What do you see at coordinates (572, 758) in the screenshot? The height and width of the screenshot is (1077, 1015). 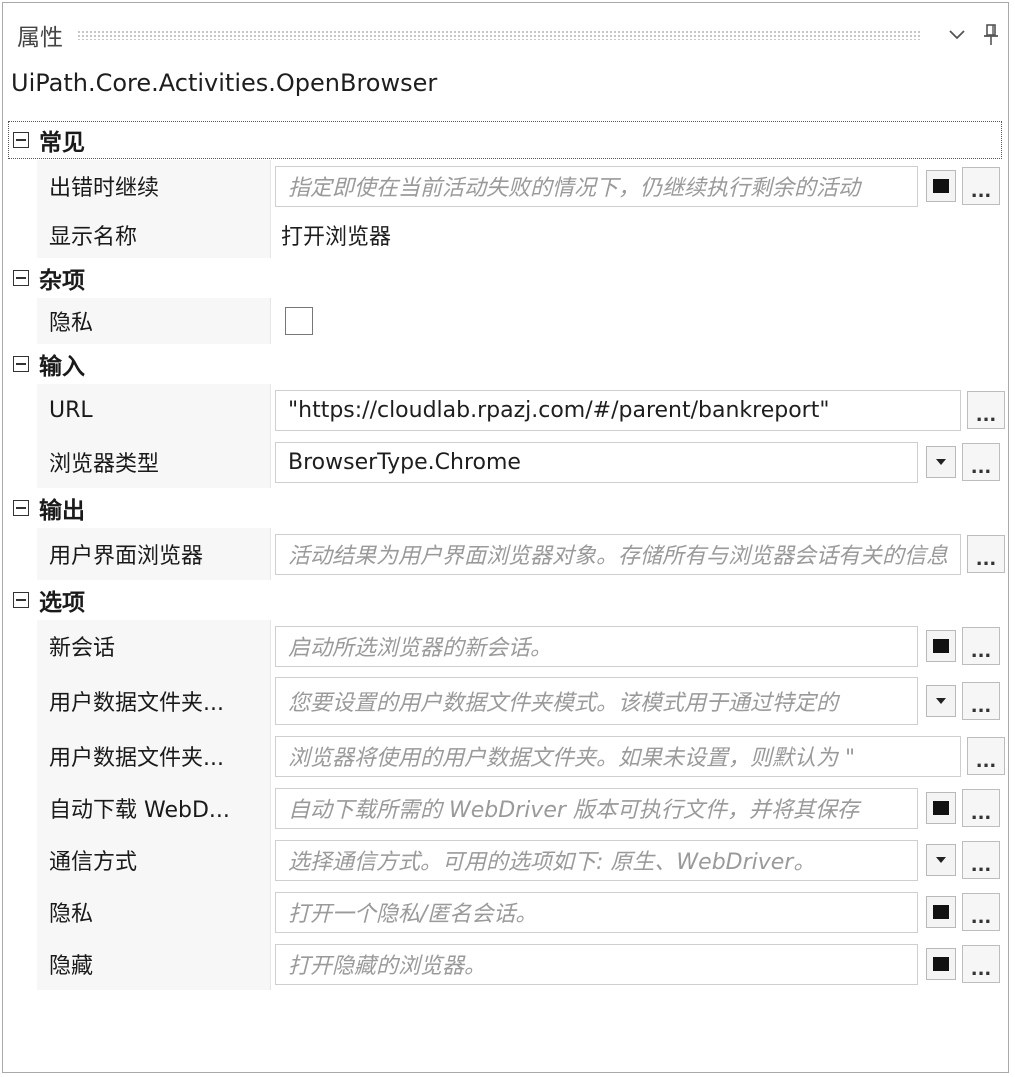 I see `input-hint: 浏览器将使用的用户数据文件夹。如果未设置，则默认为 "` at bounding box center [572, 758].